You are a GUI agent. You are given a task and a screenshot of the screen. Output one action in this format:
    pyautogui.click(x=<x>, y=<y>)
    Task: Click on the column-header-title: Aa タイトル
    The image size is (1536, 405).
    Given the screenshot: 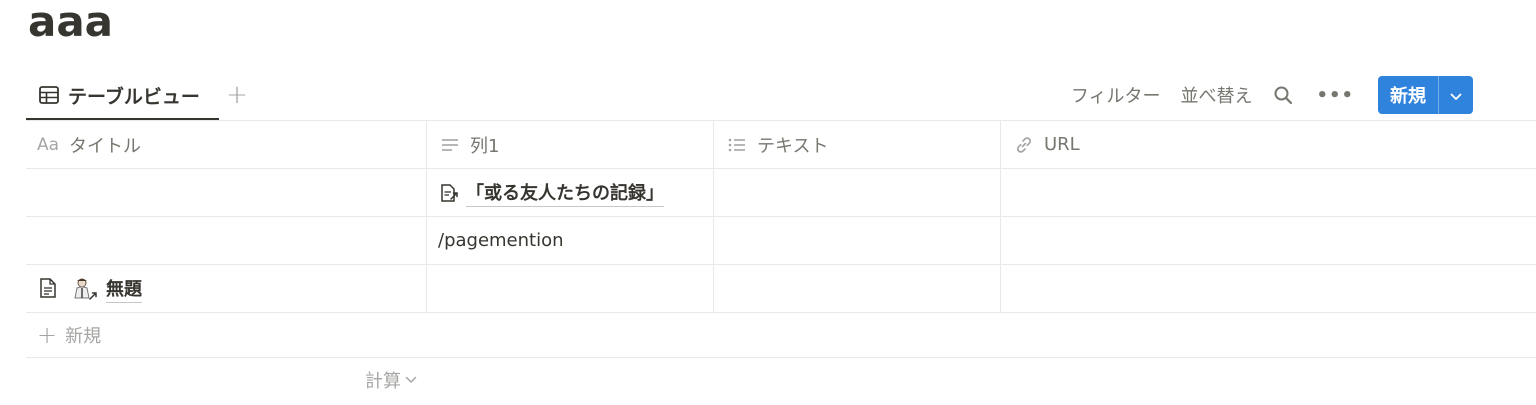 What is the action you would take?
    pyautogui.click(x=226, y=144)
    